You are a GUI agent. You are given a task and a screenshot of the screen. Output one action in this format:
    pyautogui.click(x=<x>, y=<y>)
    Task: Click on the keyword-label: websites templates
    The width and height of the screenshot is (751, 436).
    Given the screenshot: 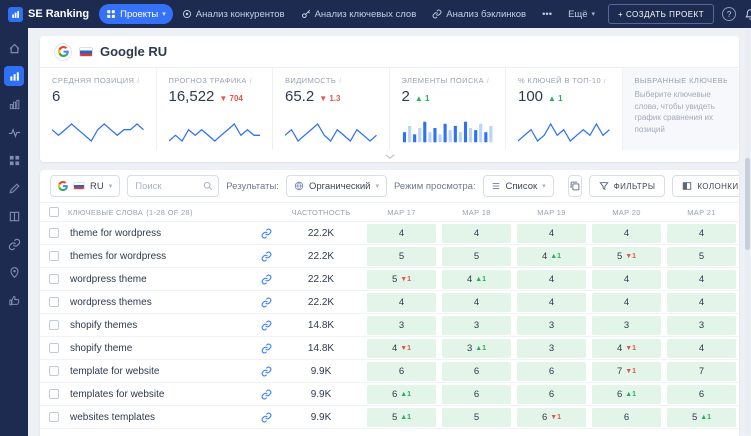 What is the action you would take?
    pyautogui.click(x=161, y=417)
    